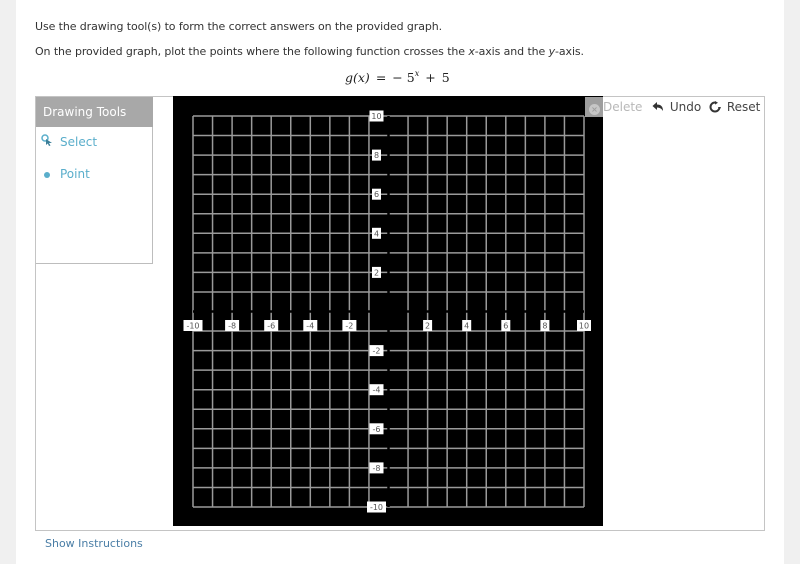  I want to click on x-tick-label: -4, so click(310, 325).